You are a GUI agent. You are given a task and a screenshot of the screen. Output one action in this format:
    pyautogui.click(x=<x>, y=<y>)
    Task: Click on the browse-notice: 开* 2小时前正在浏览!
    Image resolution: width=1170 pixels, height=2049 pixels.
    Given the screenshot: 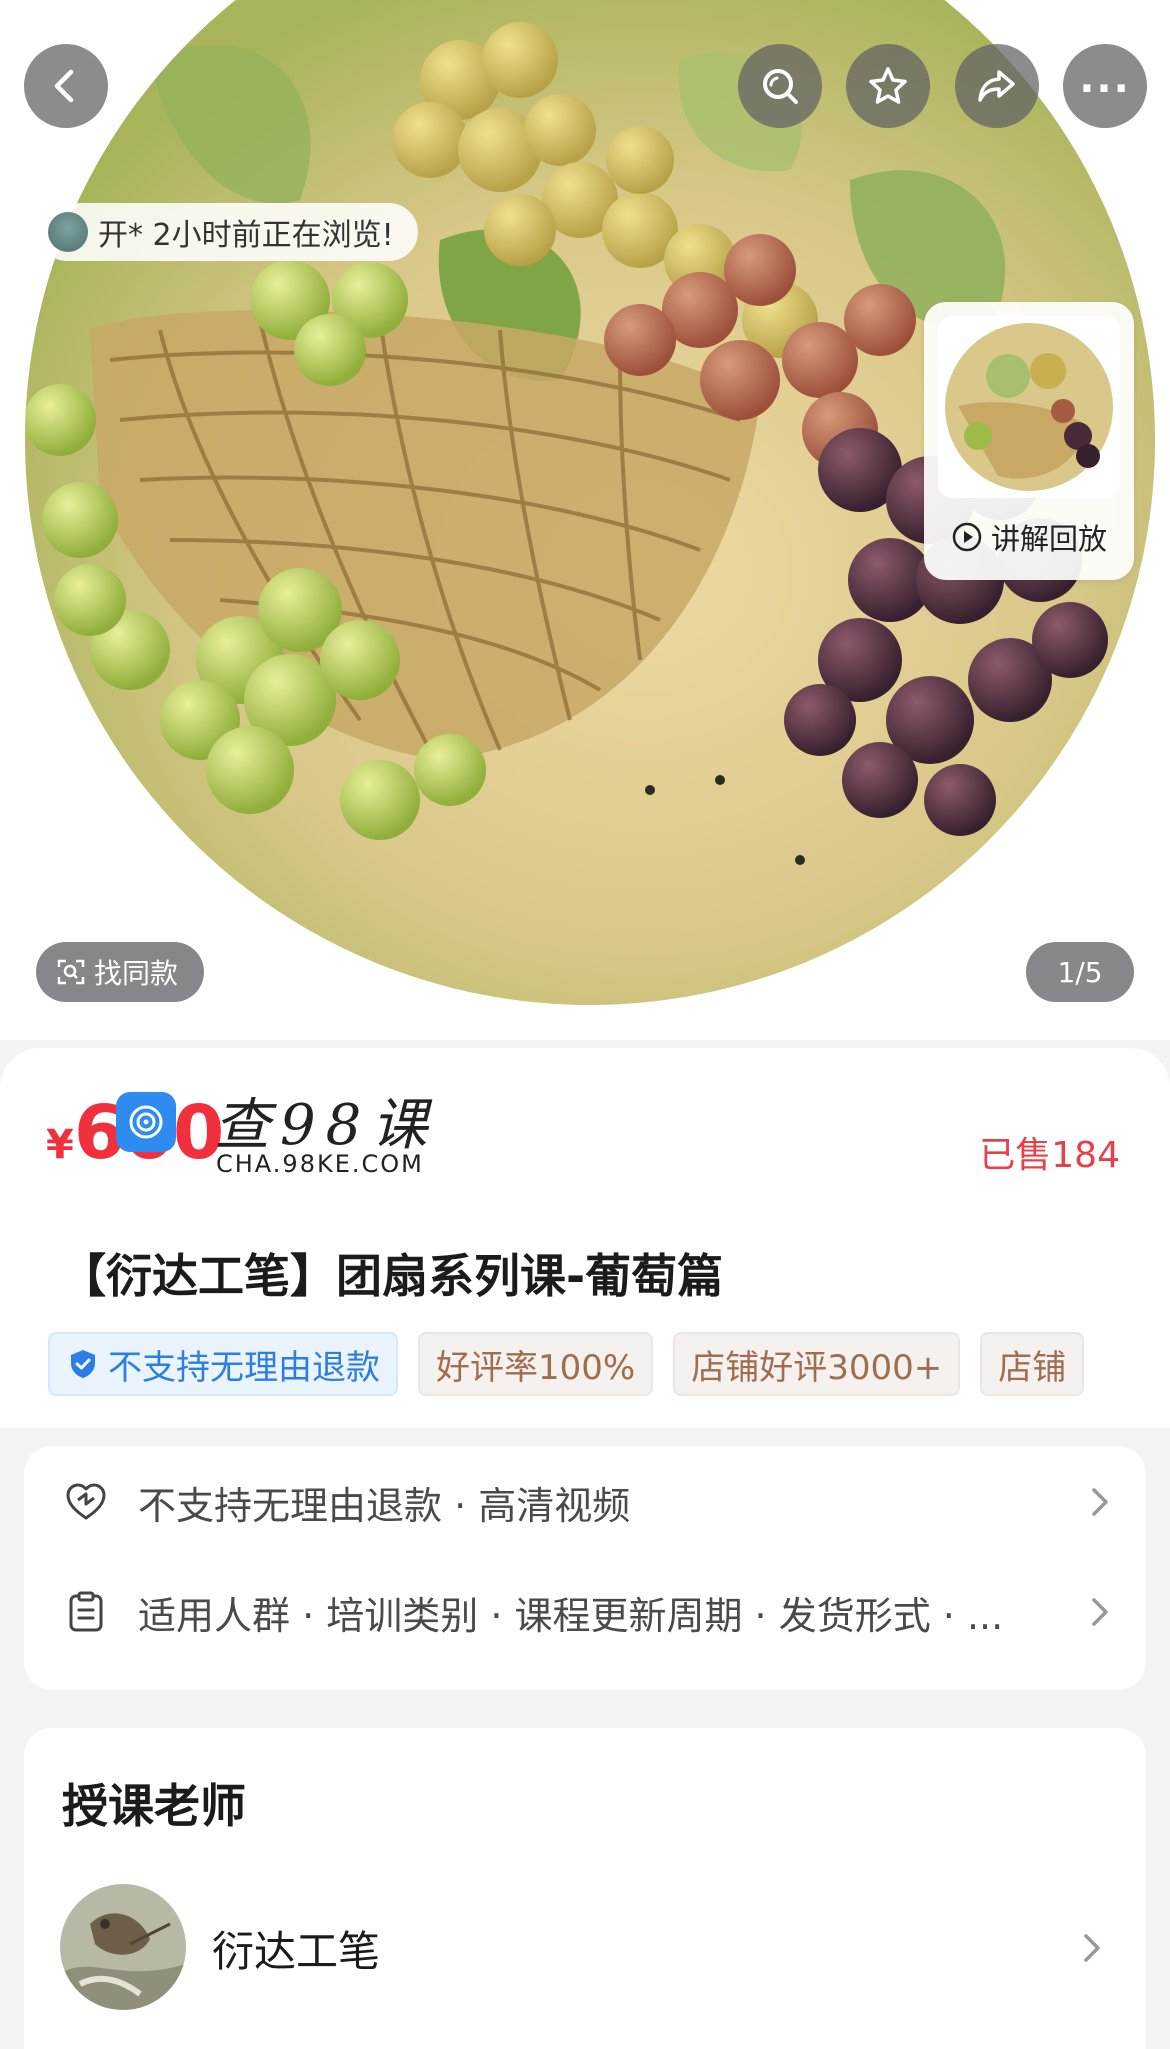 What is the action you would take?
    pyautogui.click(x=228, y=232)
    